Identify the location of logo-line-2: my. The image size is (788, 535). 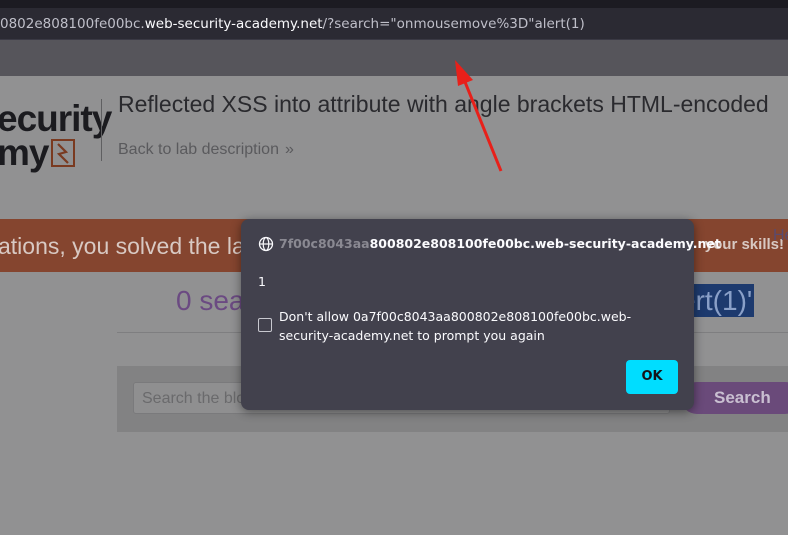
(39, 152).